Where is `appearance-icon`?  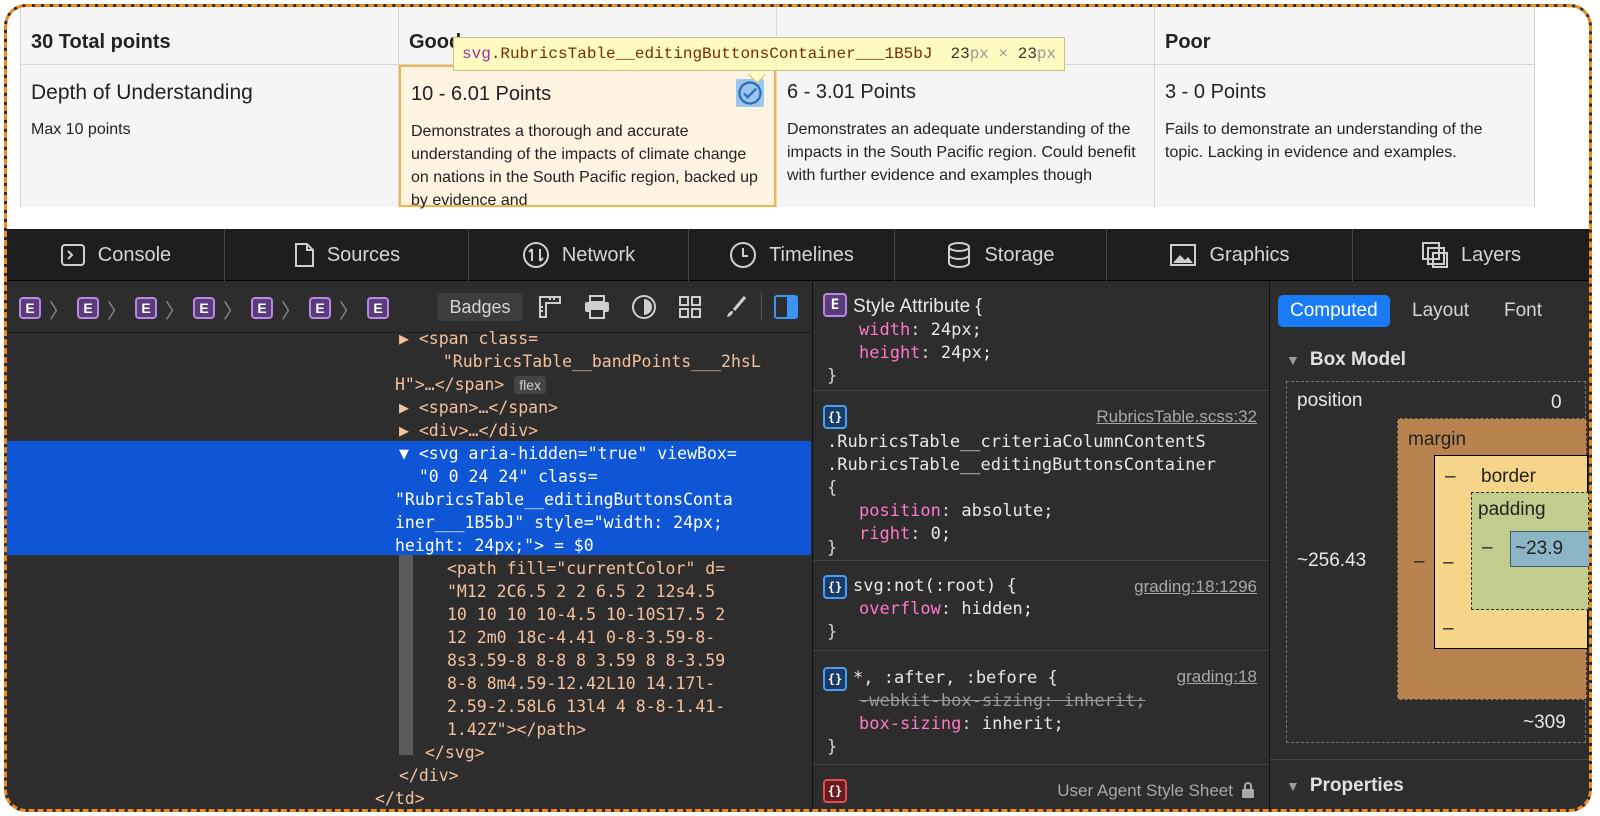 appearance-icon is located at coordinates (644, 307).